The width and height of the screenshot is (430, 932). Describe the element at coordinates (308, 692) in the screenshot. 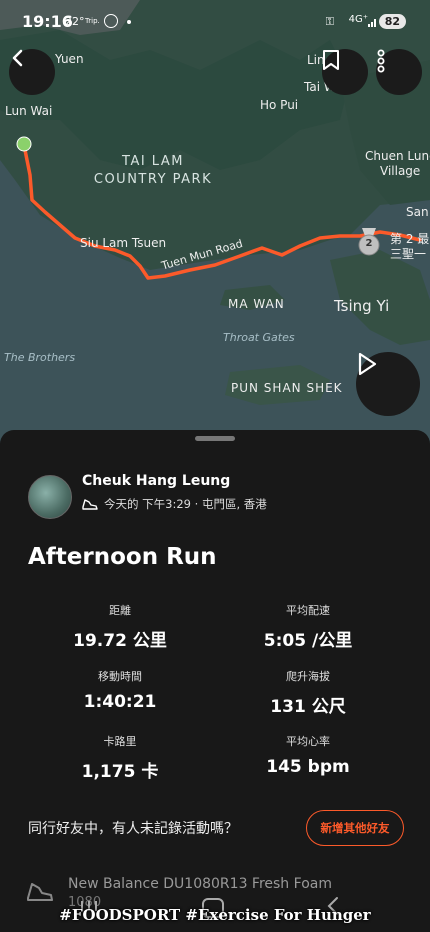

I see `stat-elevation: 爬升海拔 131 公尺` at that location.